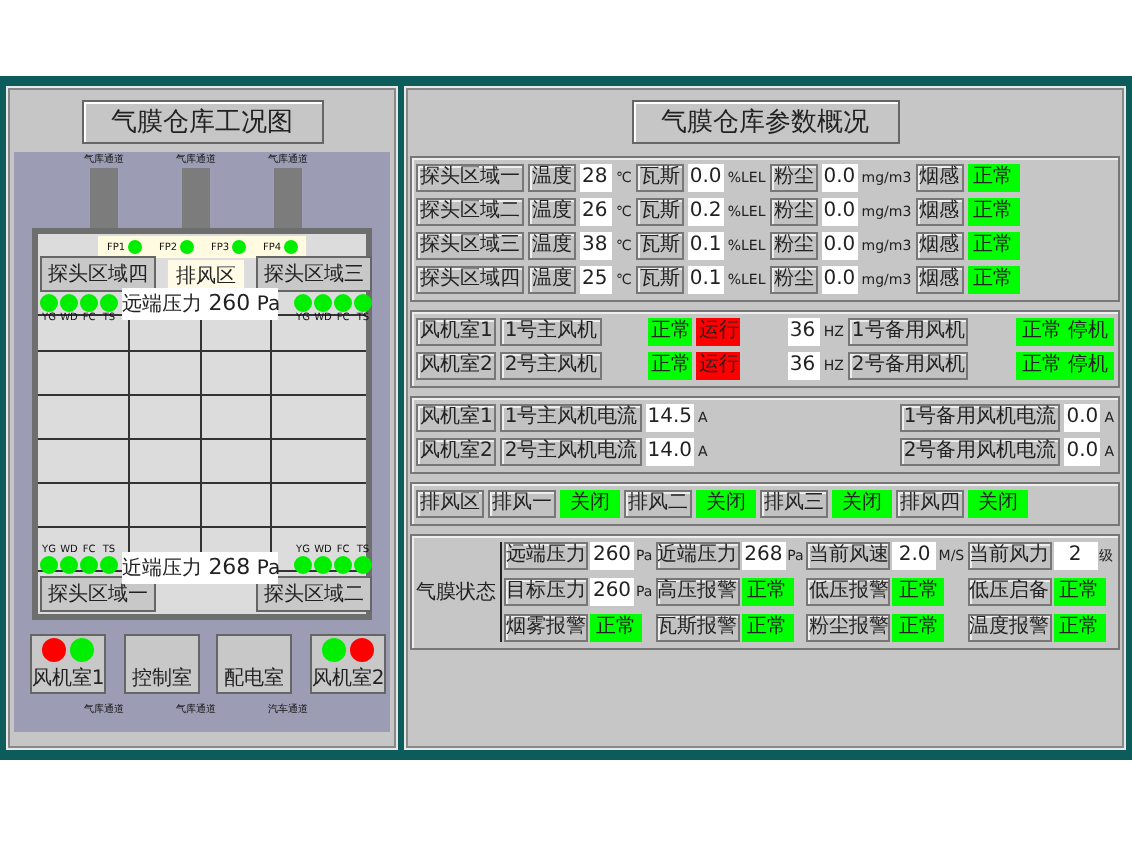  Describe the element at coordinates (571, 418) in the screenshot. I see `field-label: 1号主风机电流` at that location.